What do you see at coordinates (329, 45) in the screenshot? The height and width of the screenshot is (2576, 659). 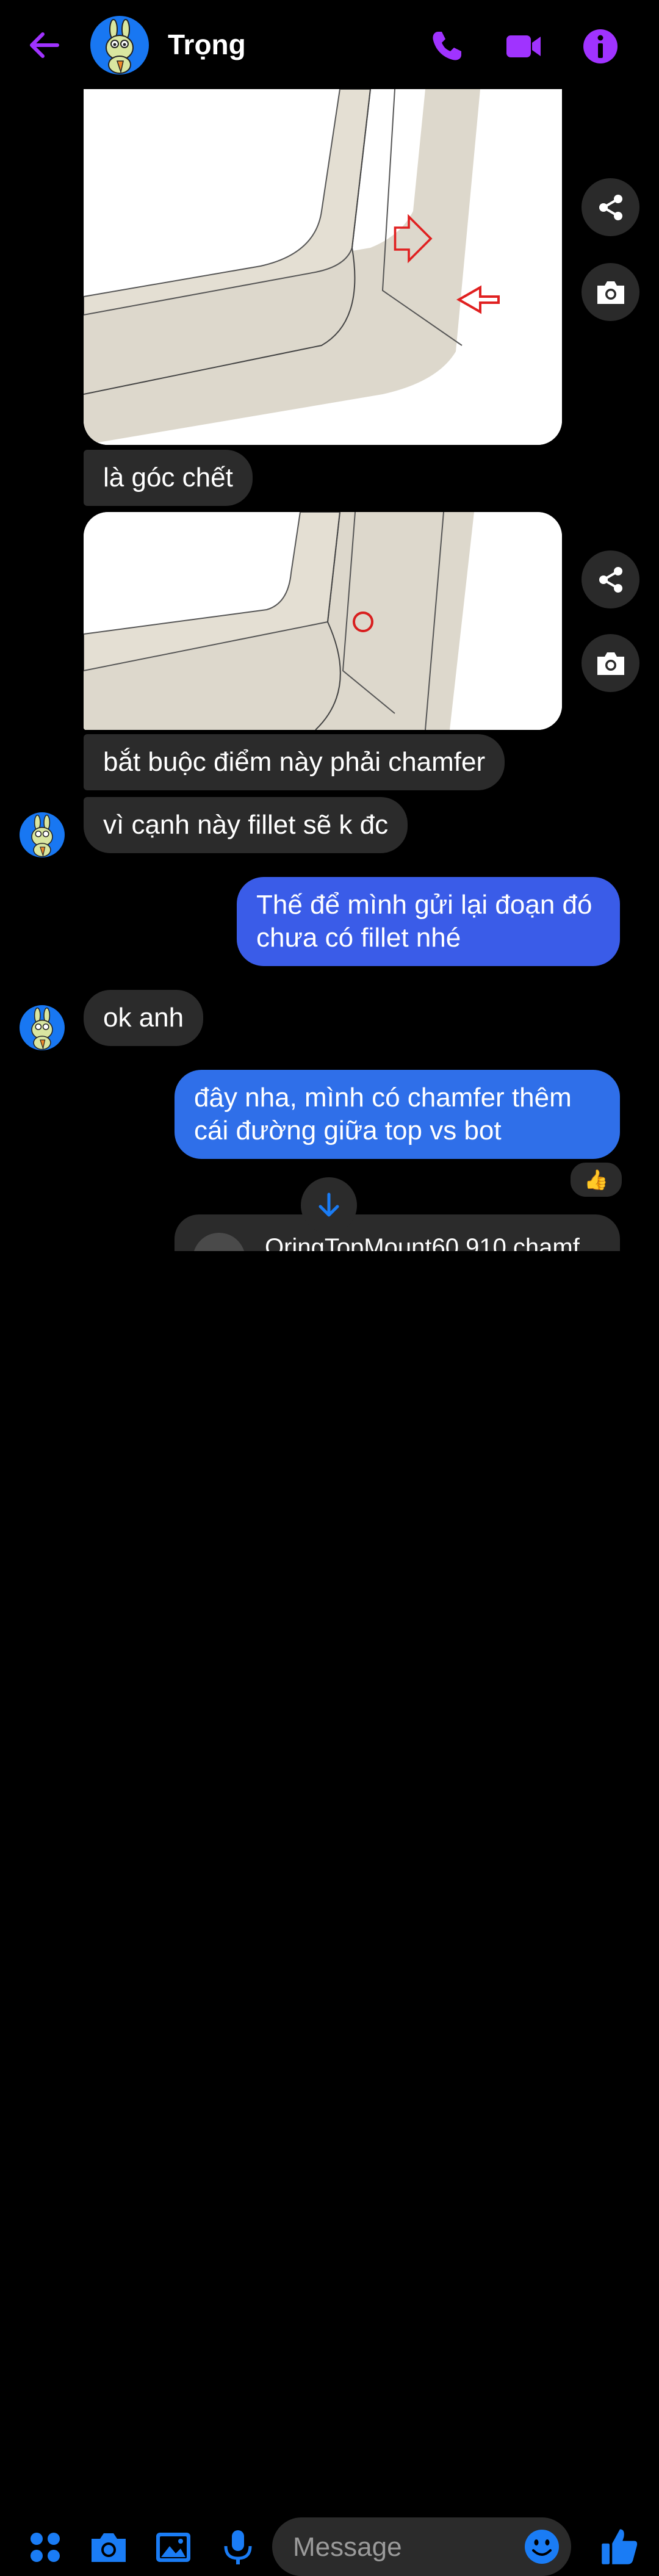 I see `conversation-header: Trọng` at bounding box center [329, 45].